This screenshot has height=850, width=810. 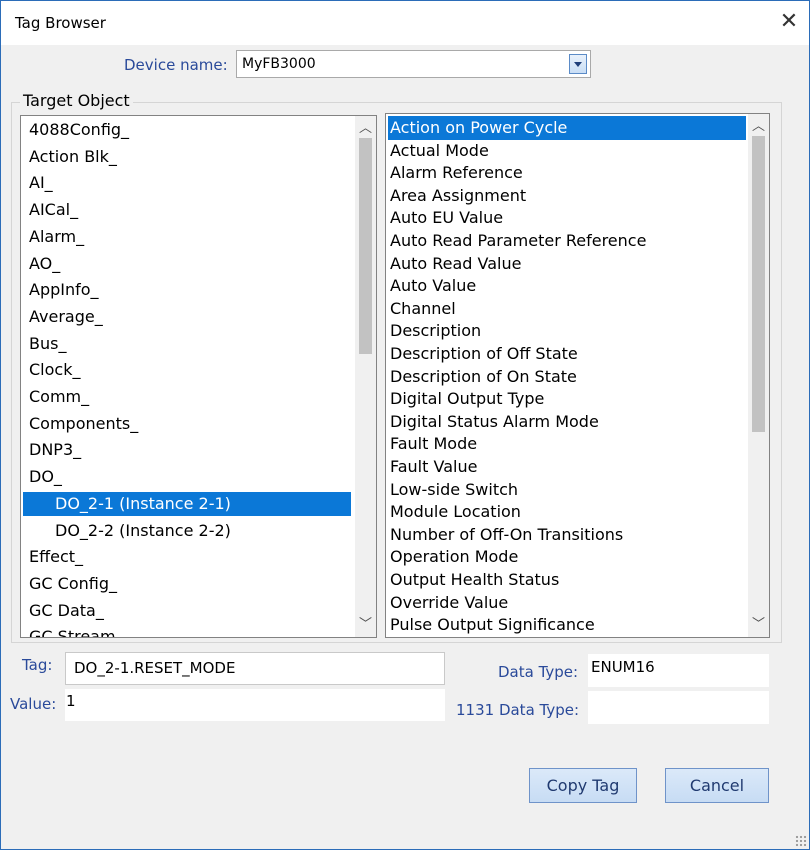 I want to click on parameter-list-item: Description of Off State, so click(x=567, y=354).